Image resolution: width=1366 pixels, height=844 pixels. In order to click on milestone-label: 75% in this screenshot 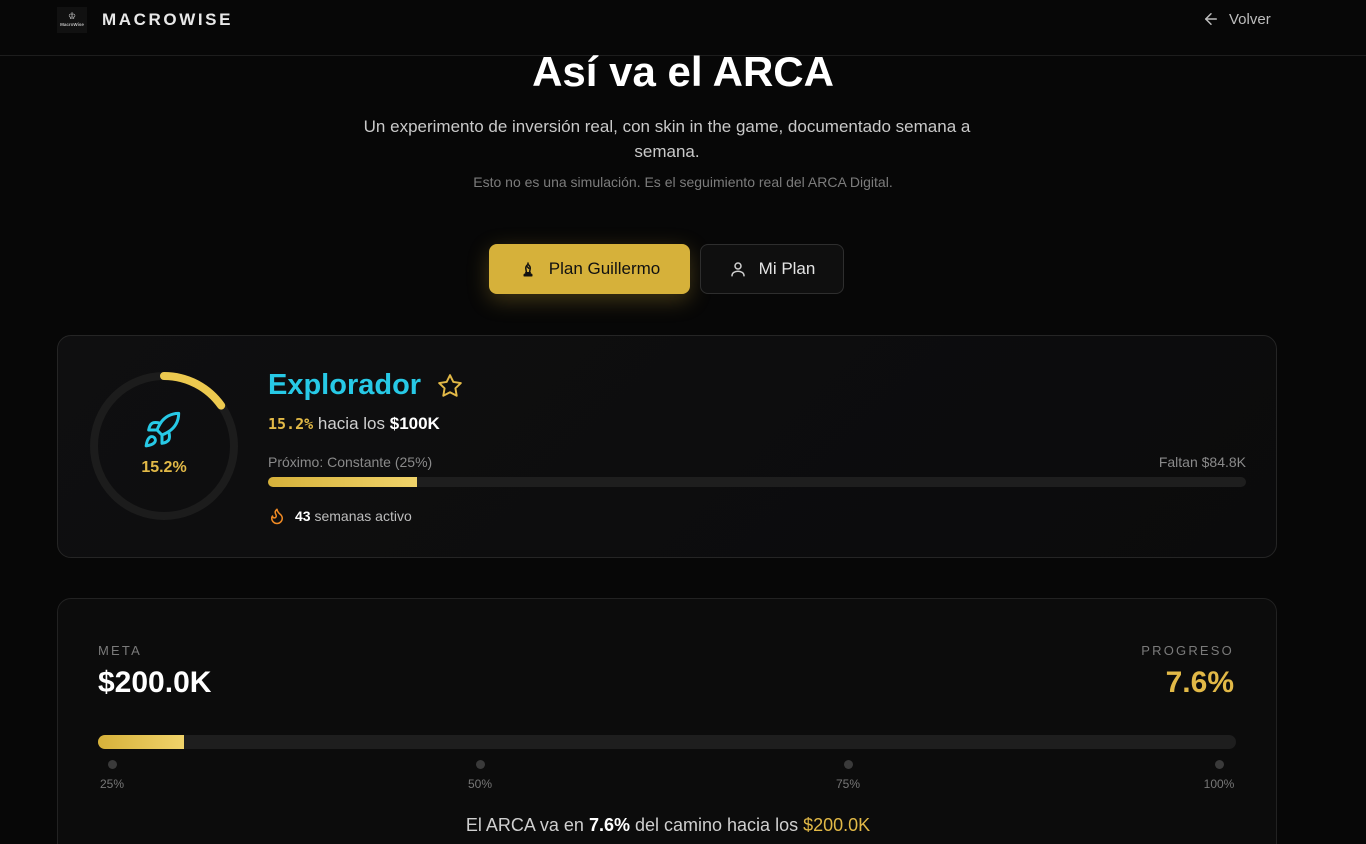, I will do `click(848, 784)`.